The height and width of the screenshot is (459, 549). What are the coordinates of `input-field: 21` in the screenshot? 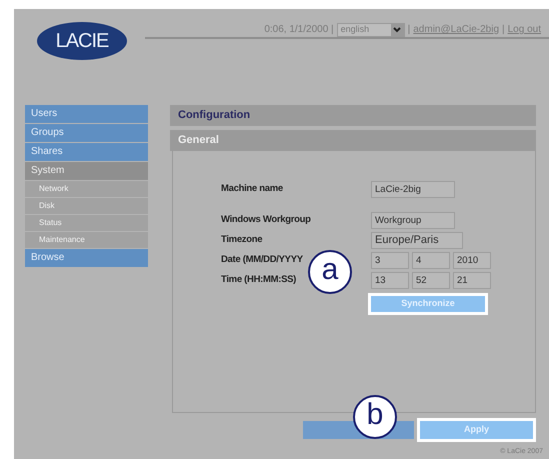 It's located at (472, 280).